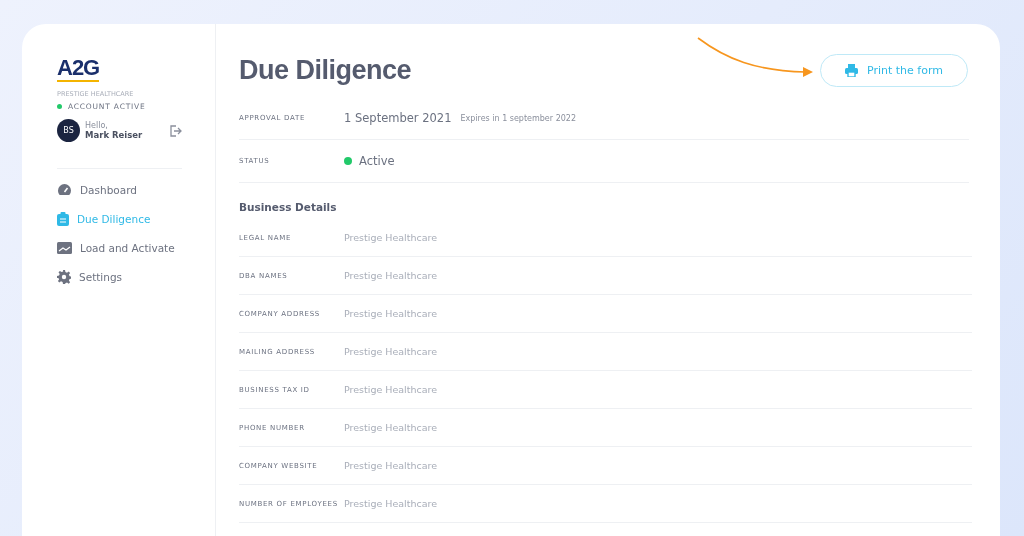 This screenshot has height=536, width=1024. What do you see at coordinates (64, 277) in the screenshot?
I see `settings-icon` at bounding box center [64, 277].